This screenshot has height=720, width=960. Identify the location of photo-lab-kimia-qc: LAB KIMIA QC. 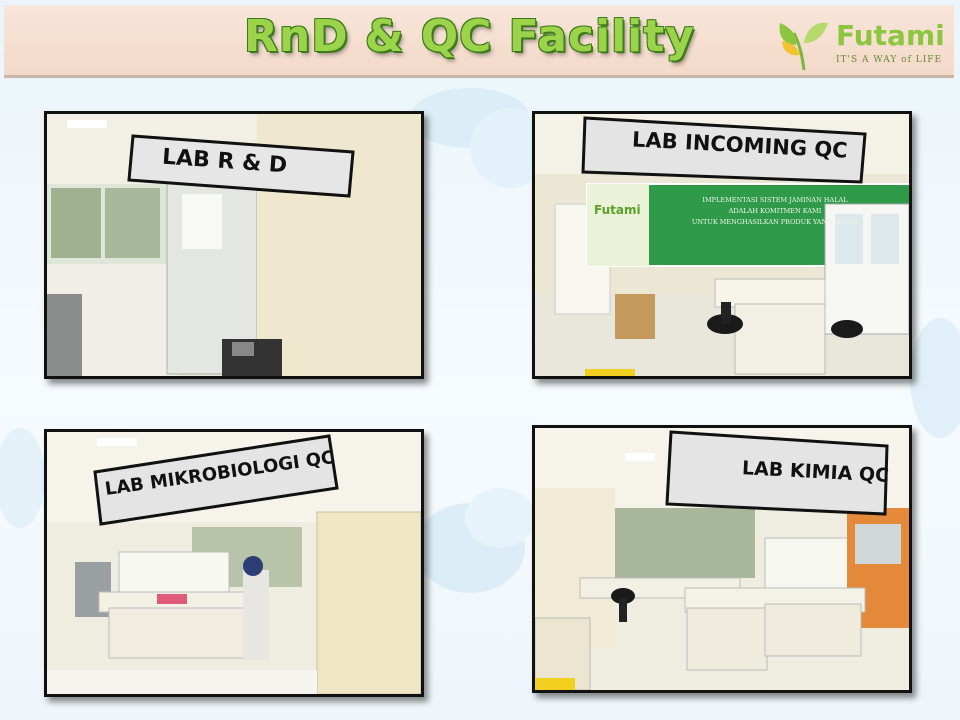
(722, 559).